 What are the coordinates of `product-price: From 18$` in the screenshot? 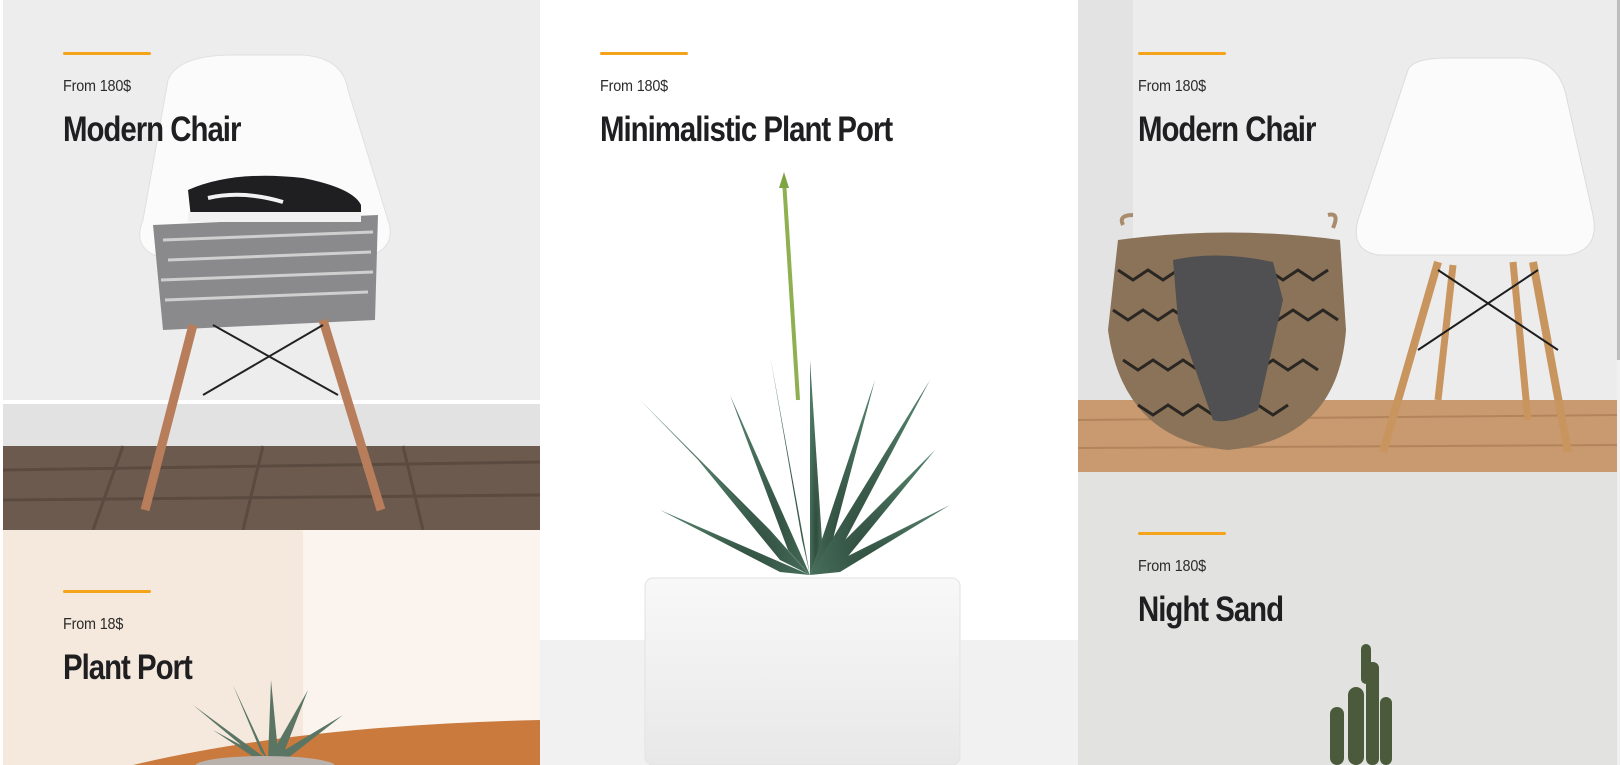 It's located at (93, 624).